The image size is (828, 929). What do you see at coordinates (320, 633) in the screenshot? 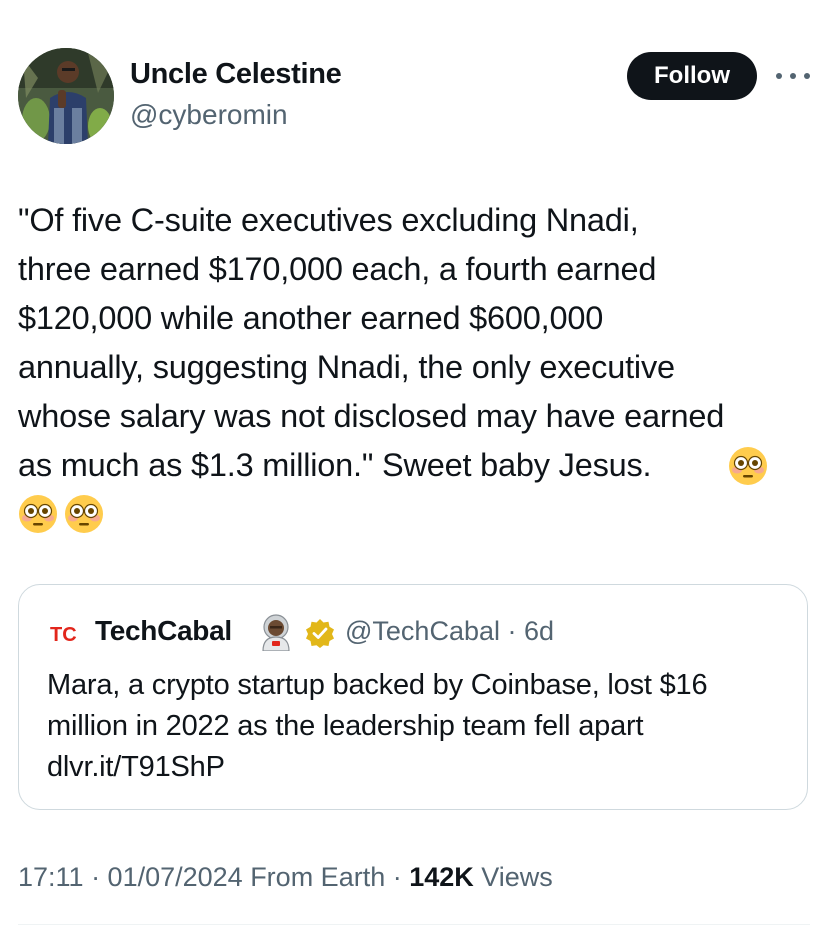
I see `verified-badge-icon` at bounding box center [320, 633].